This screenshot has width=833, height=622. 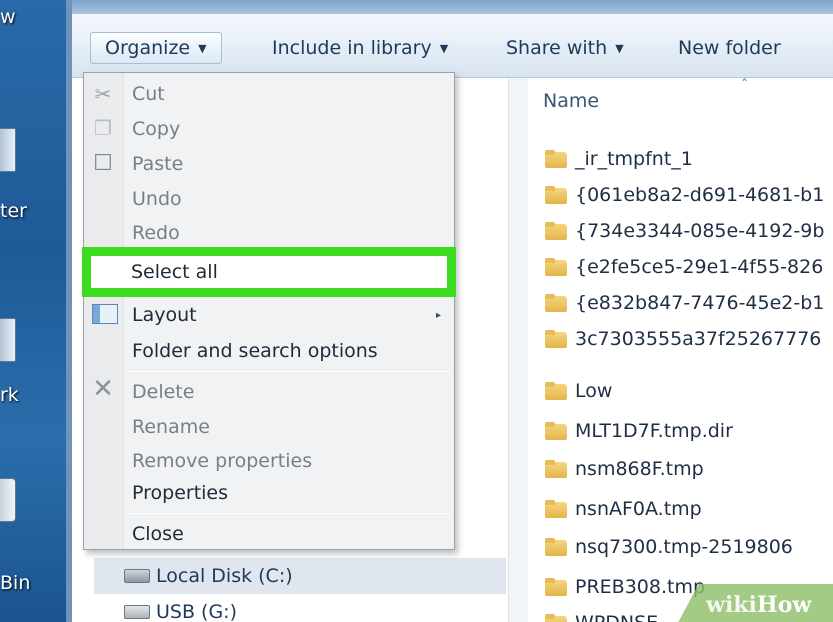 What do you see at coordinates (224, 576) in the screenshot?
I see `nav-item-label: Local Disk (C:)` at bounding box center [224, 576].